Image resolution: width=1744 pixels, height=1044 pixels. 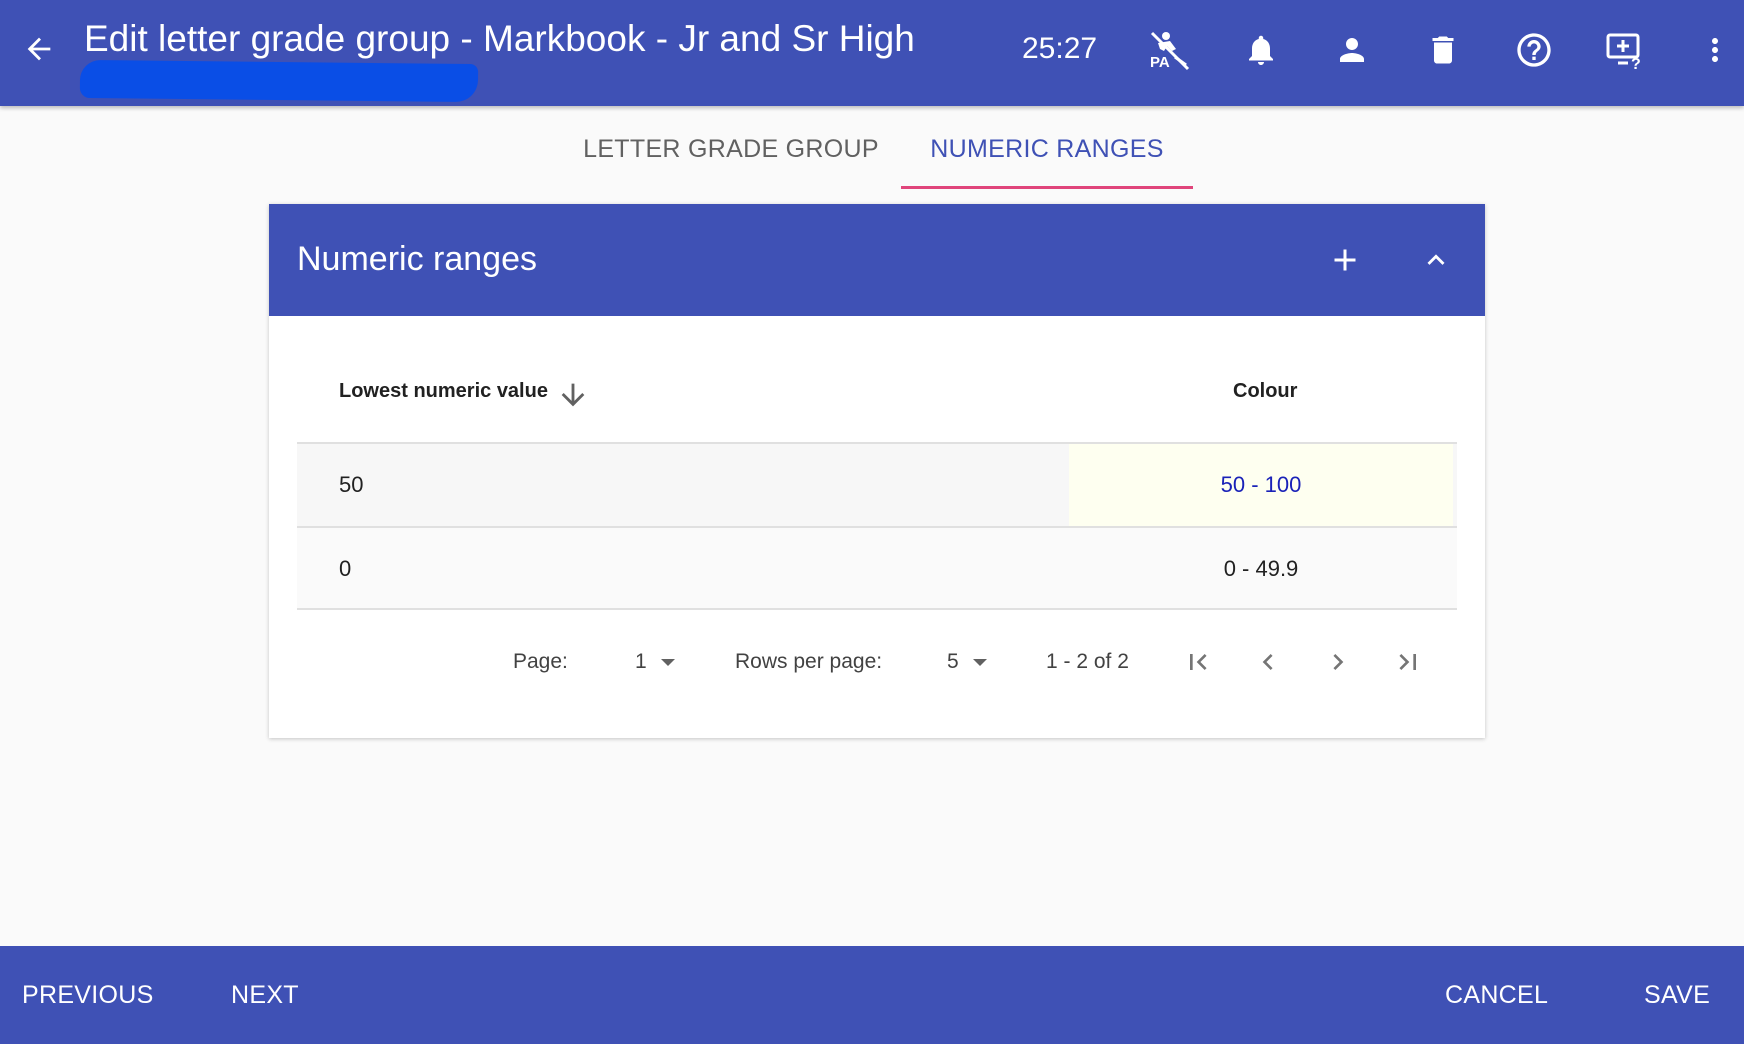 I want to click on plus-icon, so click(x=1345, y=260).